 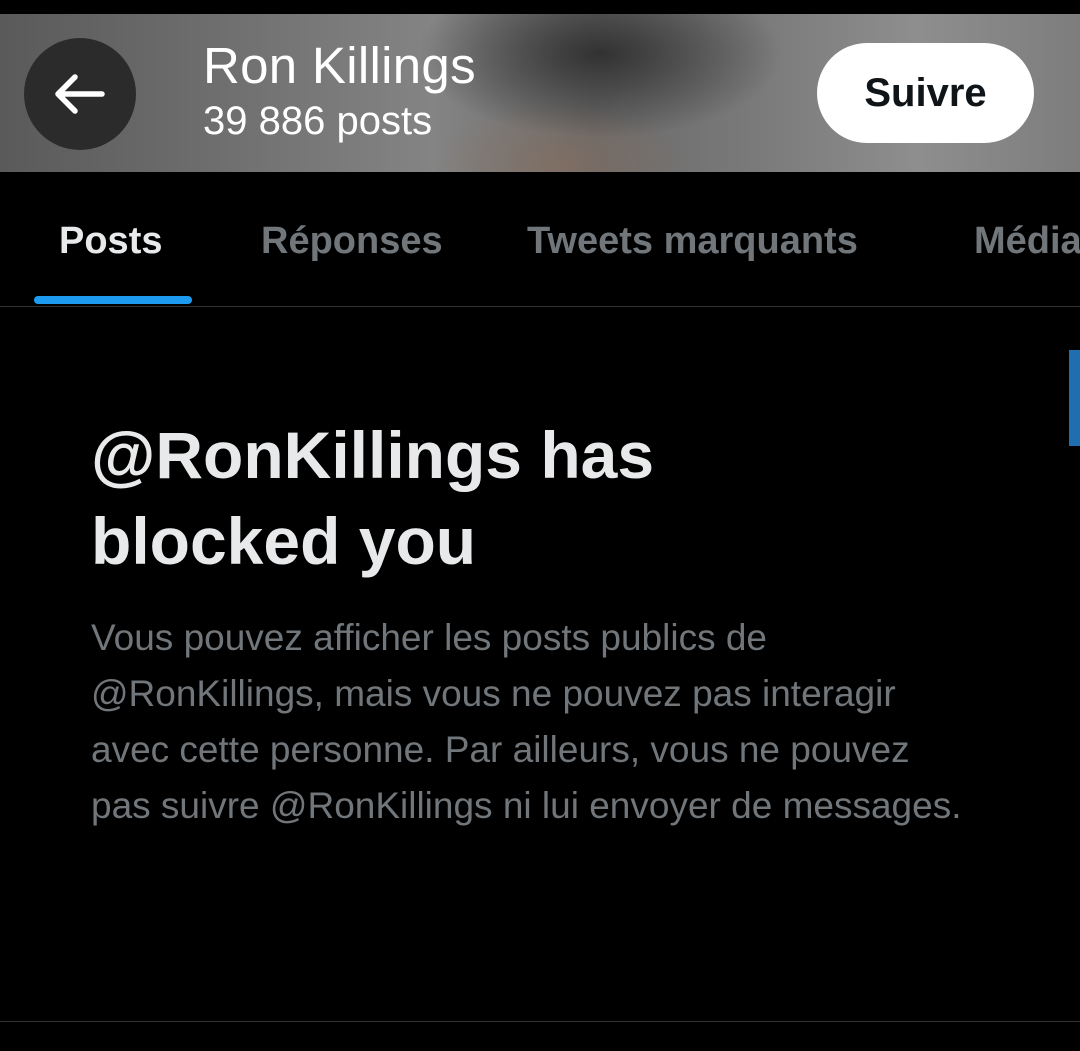 I want to click on scrollbar-thumb, so click(x=1074, y=398).